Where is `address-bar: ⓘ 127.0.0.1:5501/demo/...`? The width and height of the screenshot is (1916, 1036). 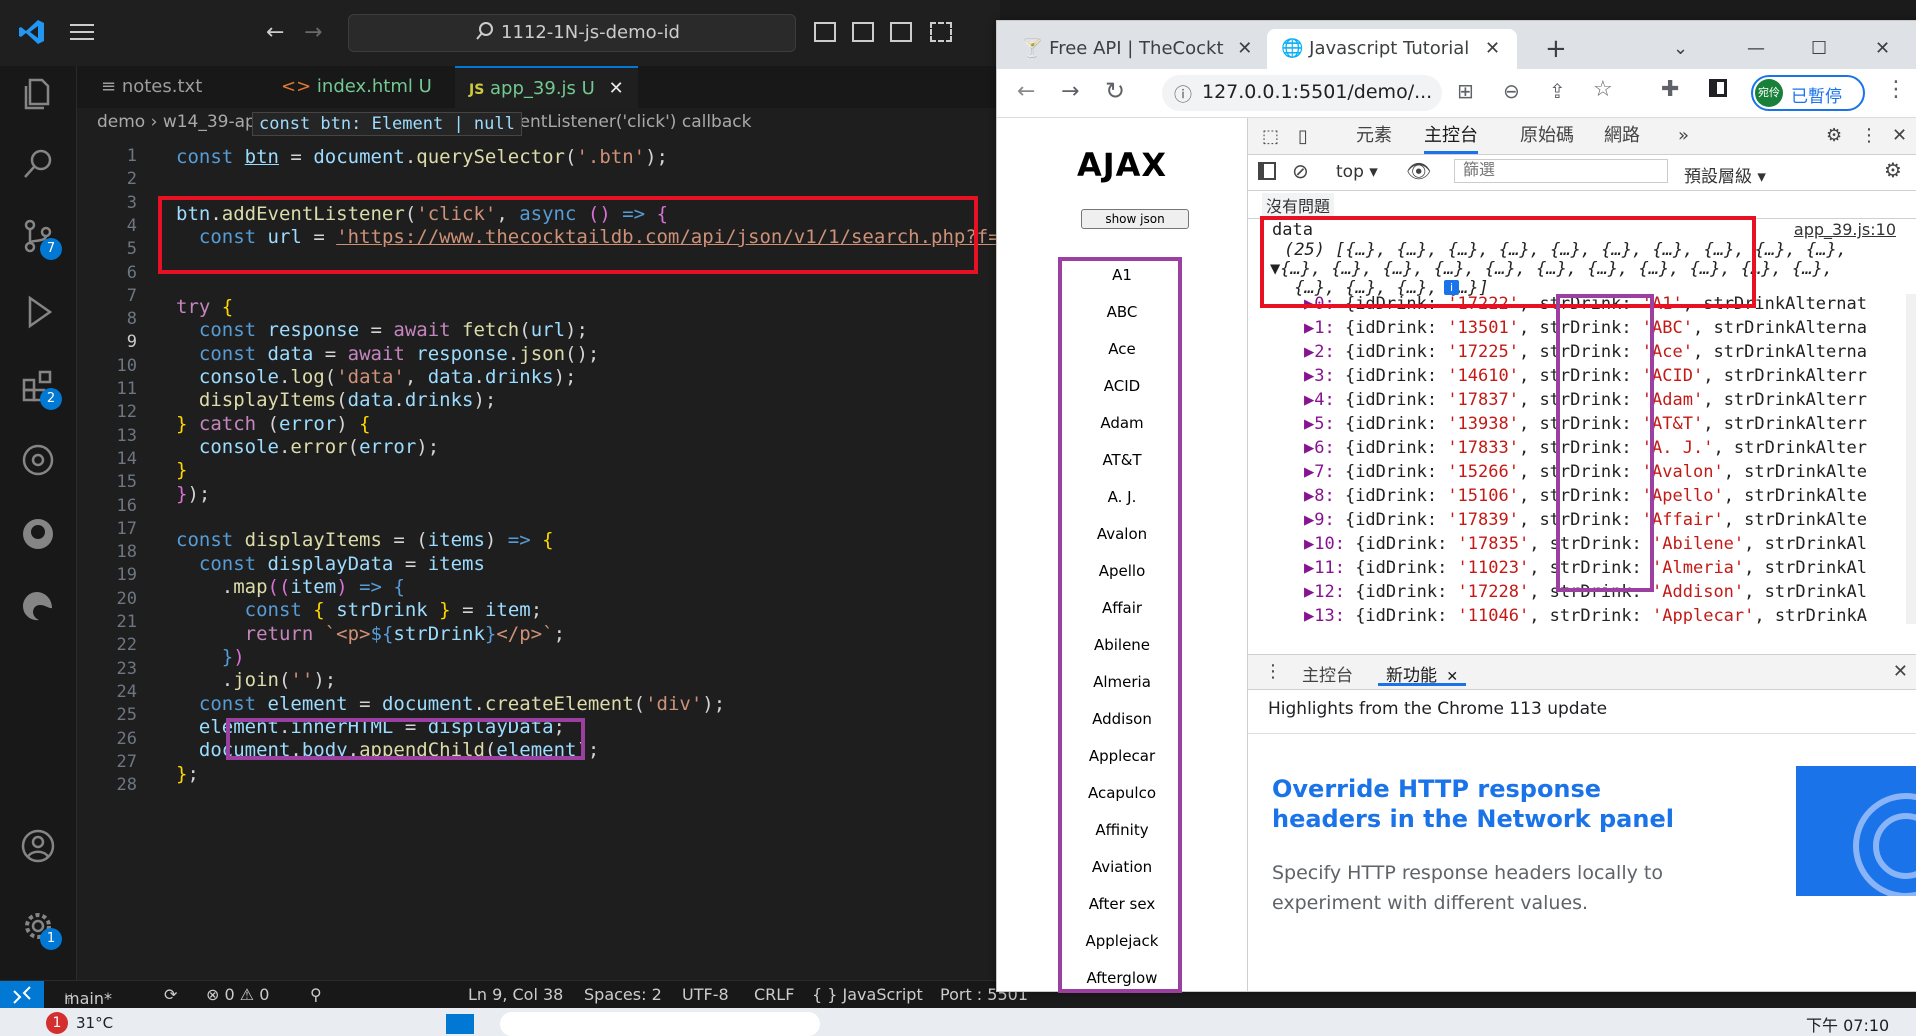 address-bar: ⓘ 127.0.0.1:5501/demo/... is located at coordinates (1302, 93).